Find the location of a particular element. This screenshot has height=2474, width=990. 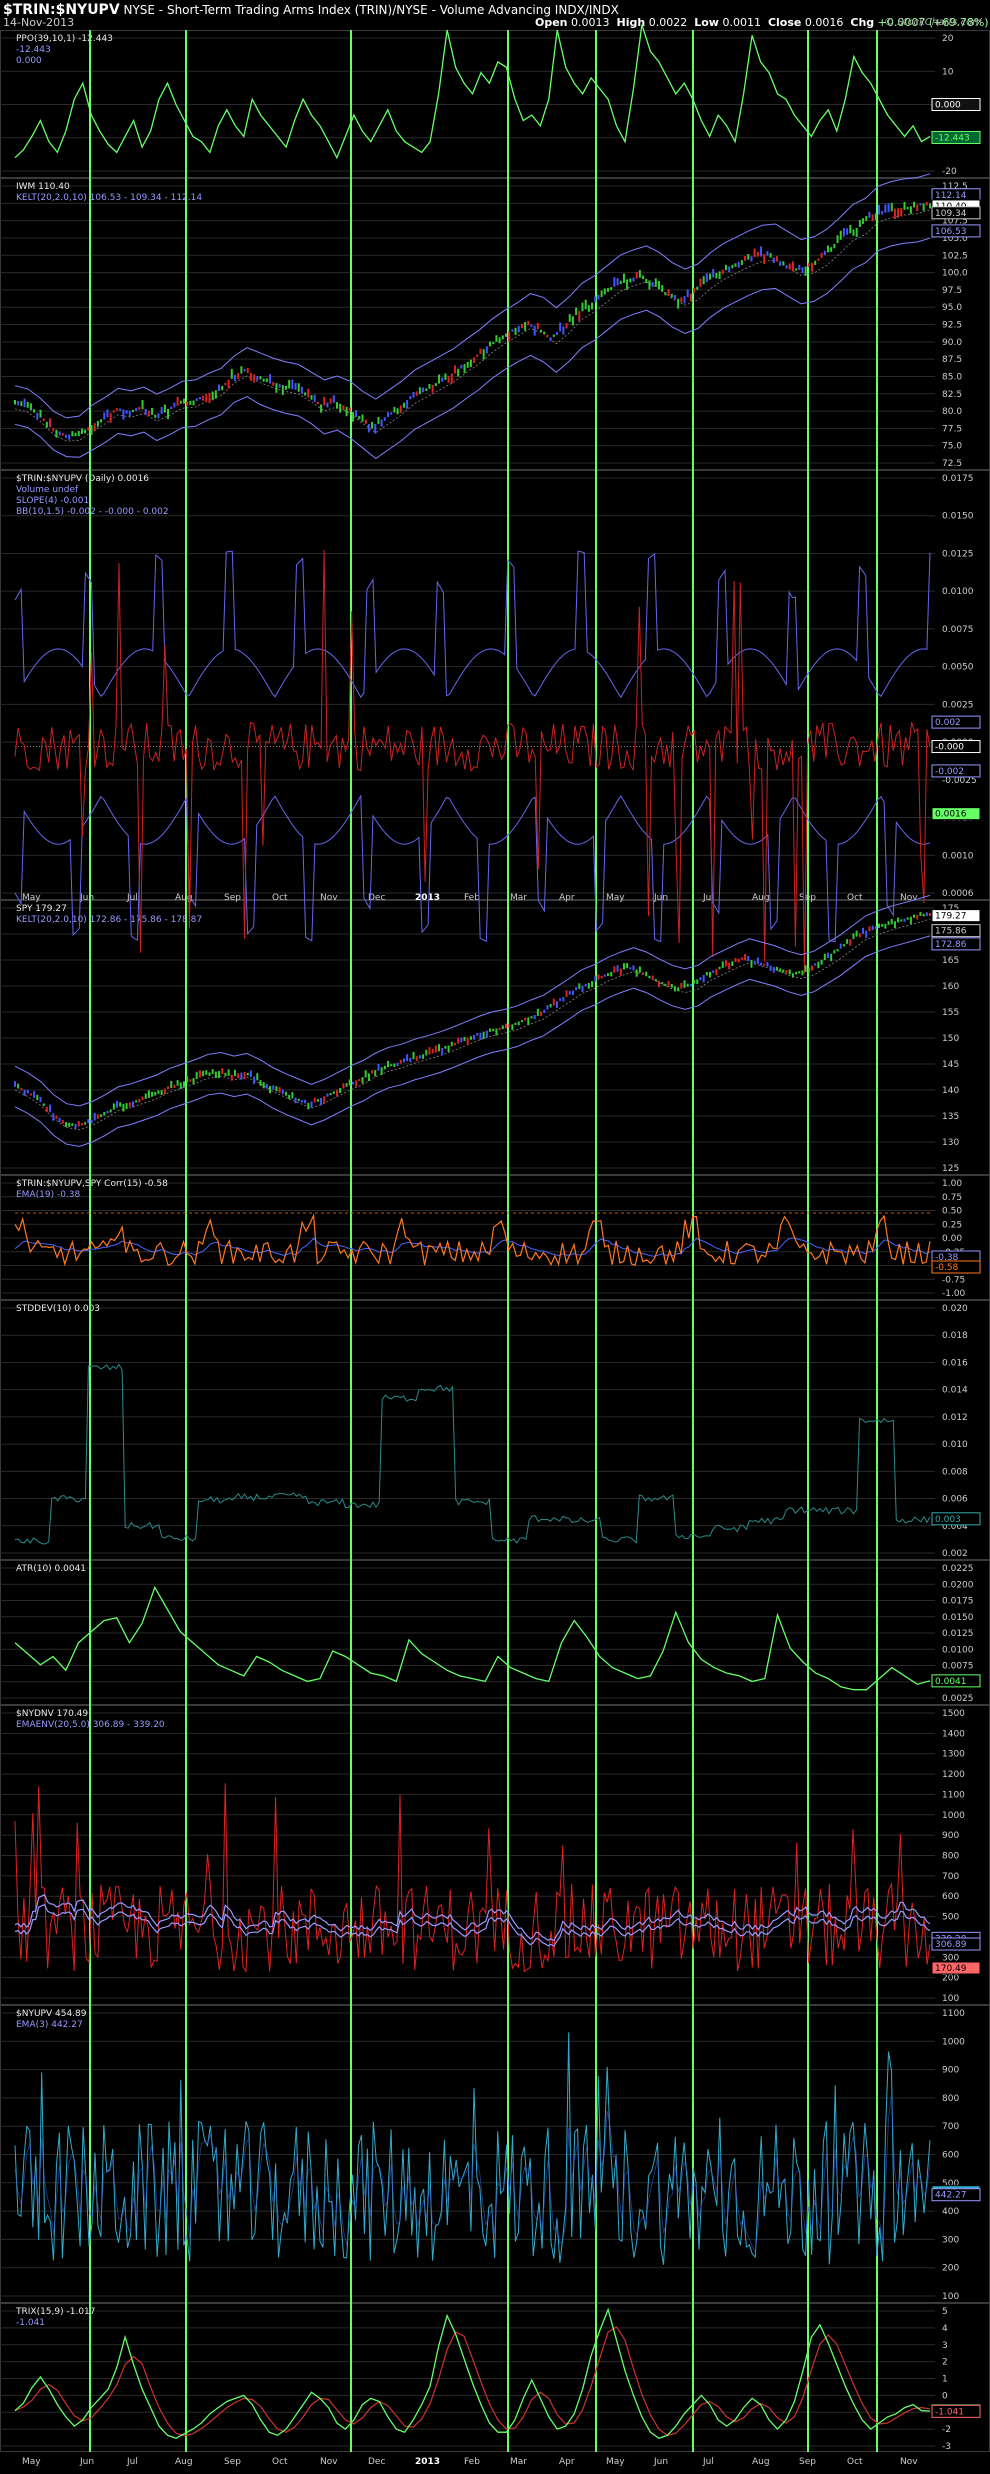

x-axis-label: May is located at coordinates (615, 898).